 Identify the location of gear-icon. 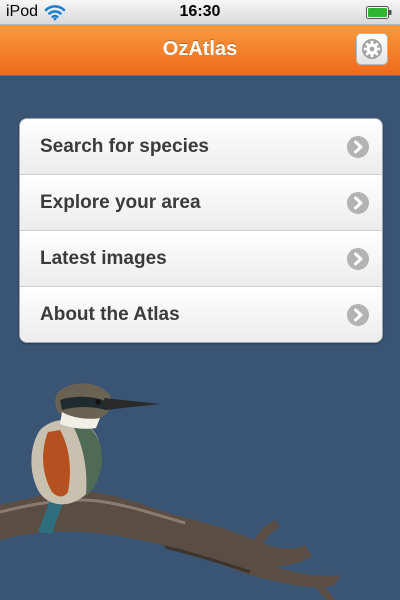
(372, 49).